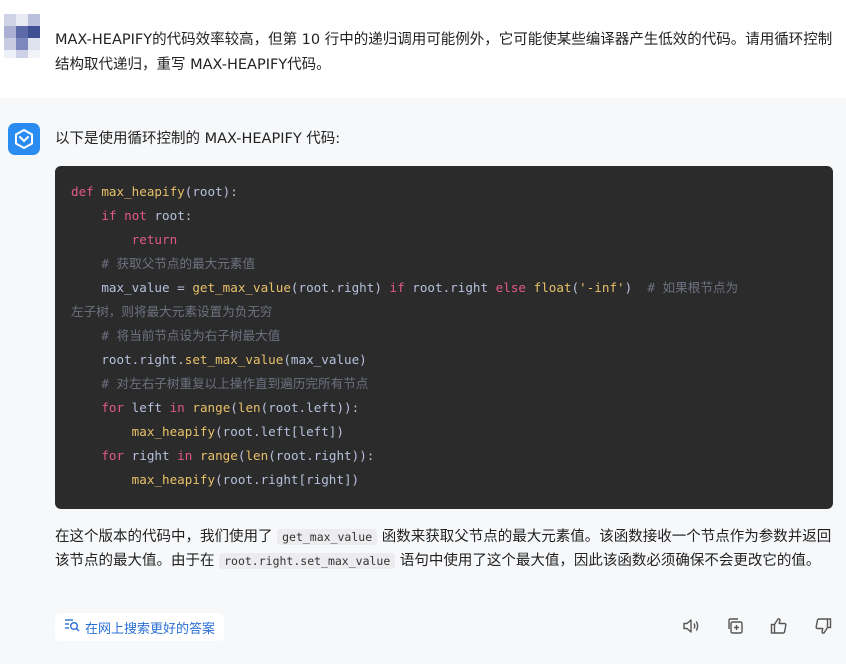  I want to click on copy-icon, so click(735, 626).